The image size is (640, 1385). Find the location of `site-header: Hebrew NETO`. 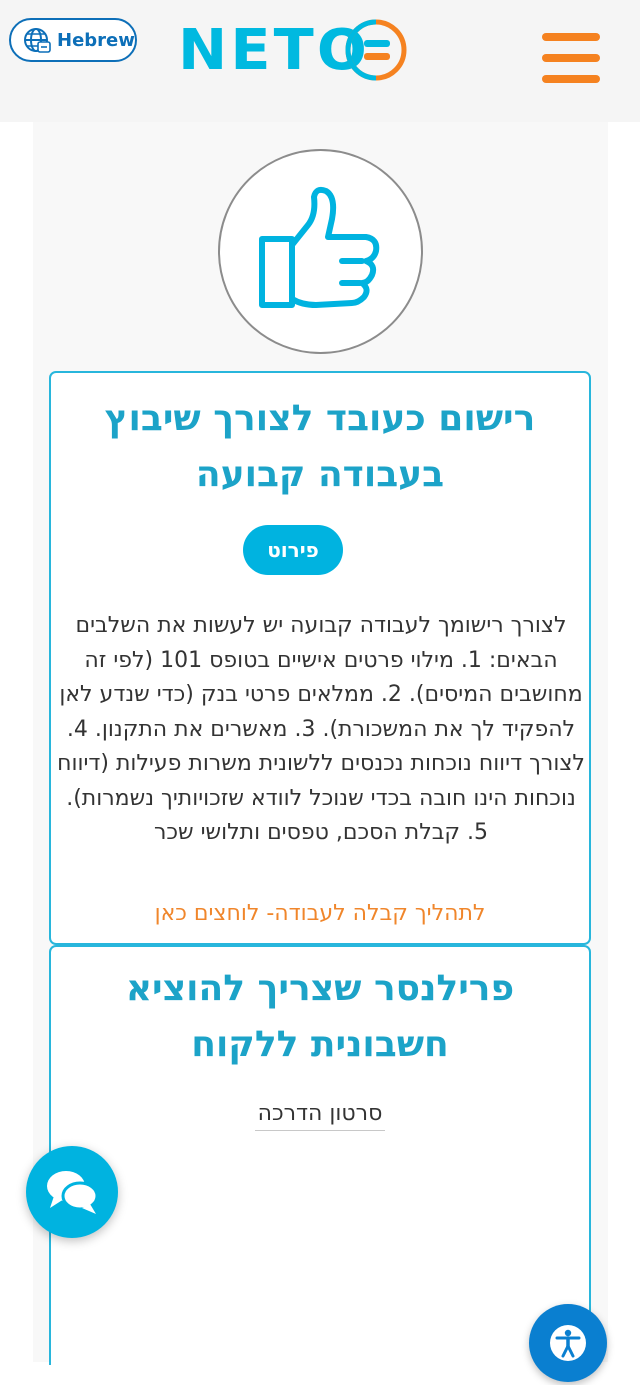

site-header: Hebrew NETO is located at coordinates (320, 61).